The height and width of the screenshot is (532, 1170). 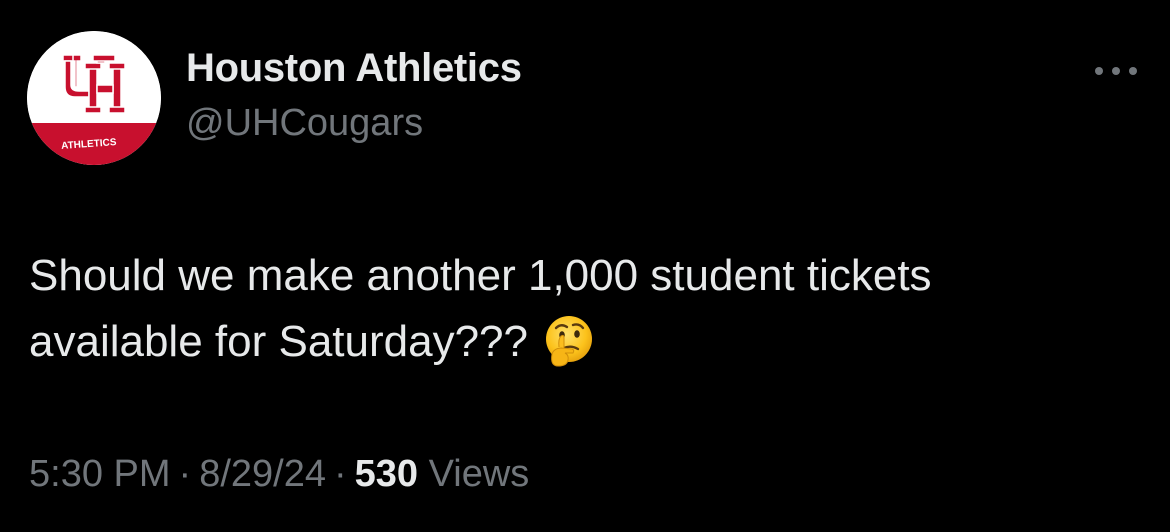 I want to click on more-options-button, so click(x=1116, y=71).